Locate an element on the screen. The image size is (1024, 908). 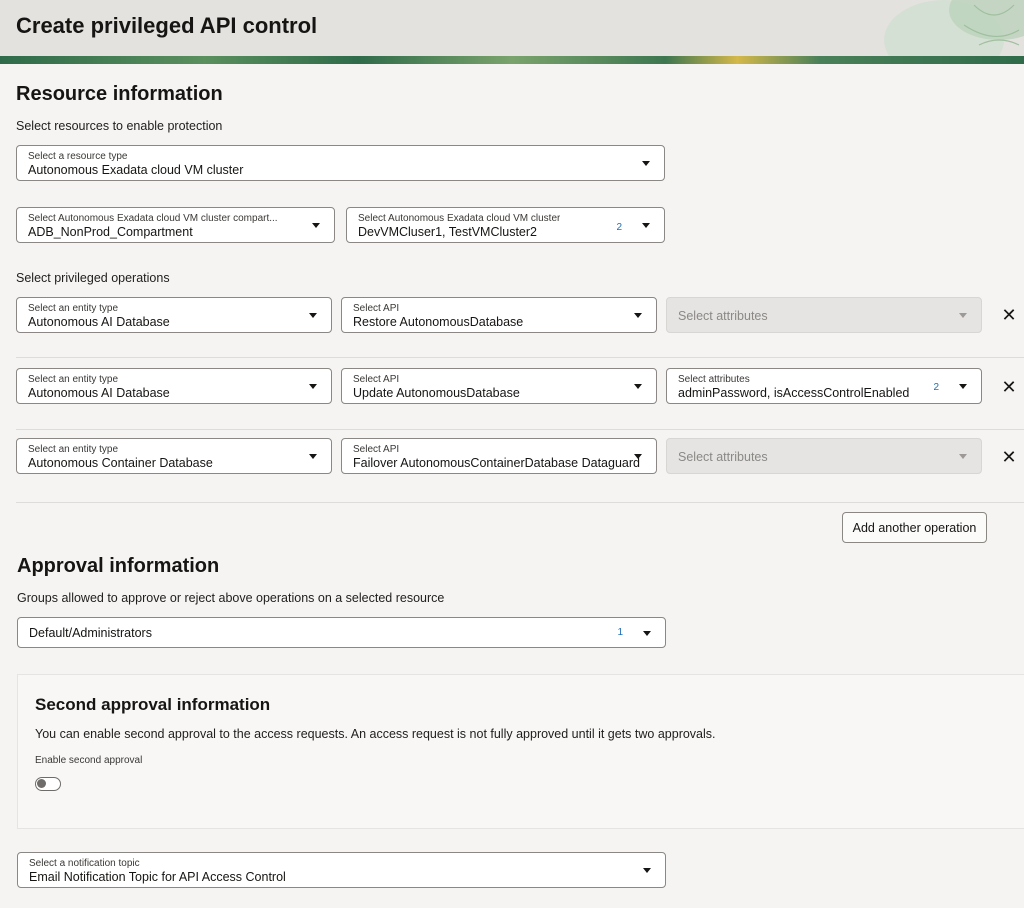
approval-section-title: Approval information is located at coordinates (118, 566).